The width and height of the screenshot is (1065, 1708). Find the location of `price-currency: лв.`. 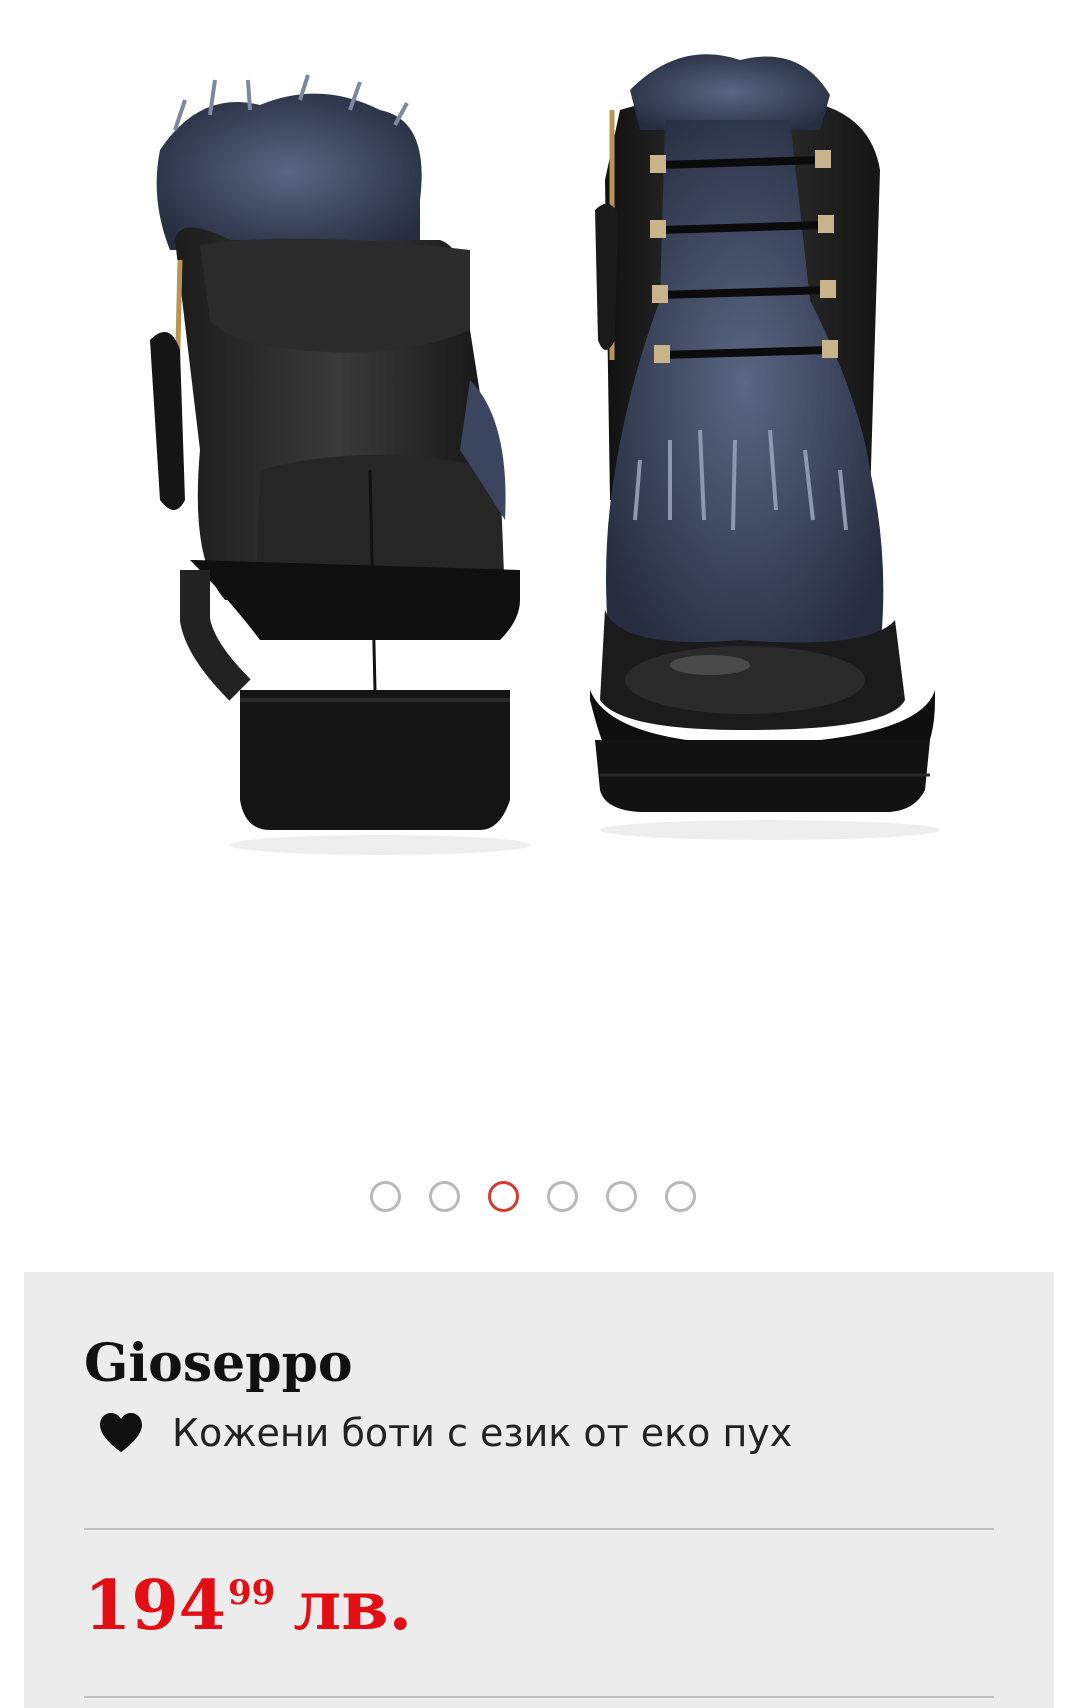

price-currency: лв. is located at coordinates (353, 1606).